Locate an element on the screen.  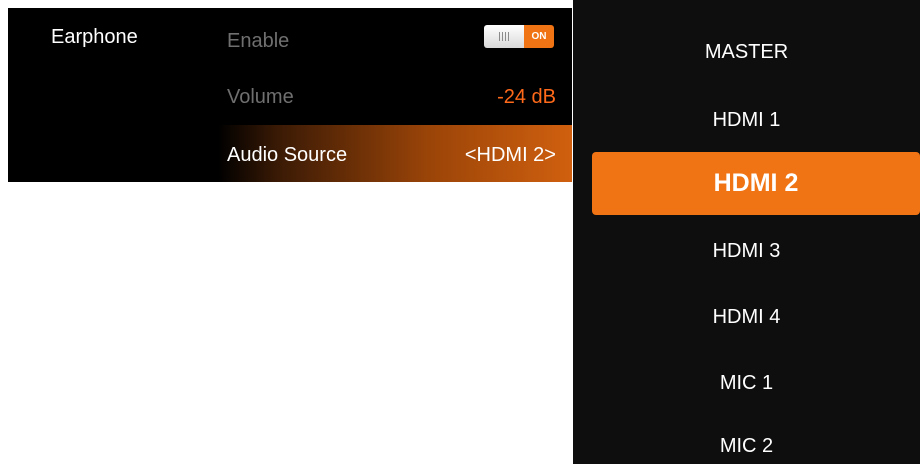
volume-value: -24 dB is located at coordinates (526, 97).